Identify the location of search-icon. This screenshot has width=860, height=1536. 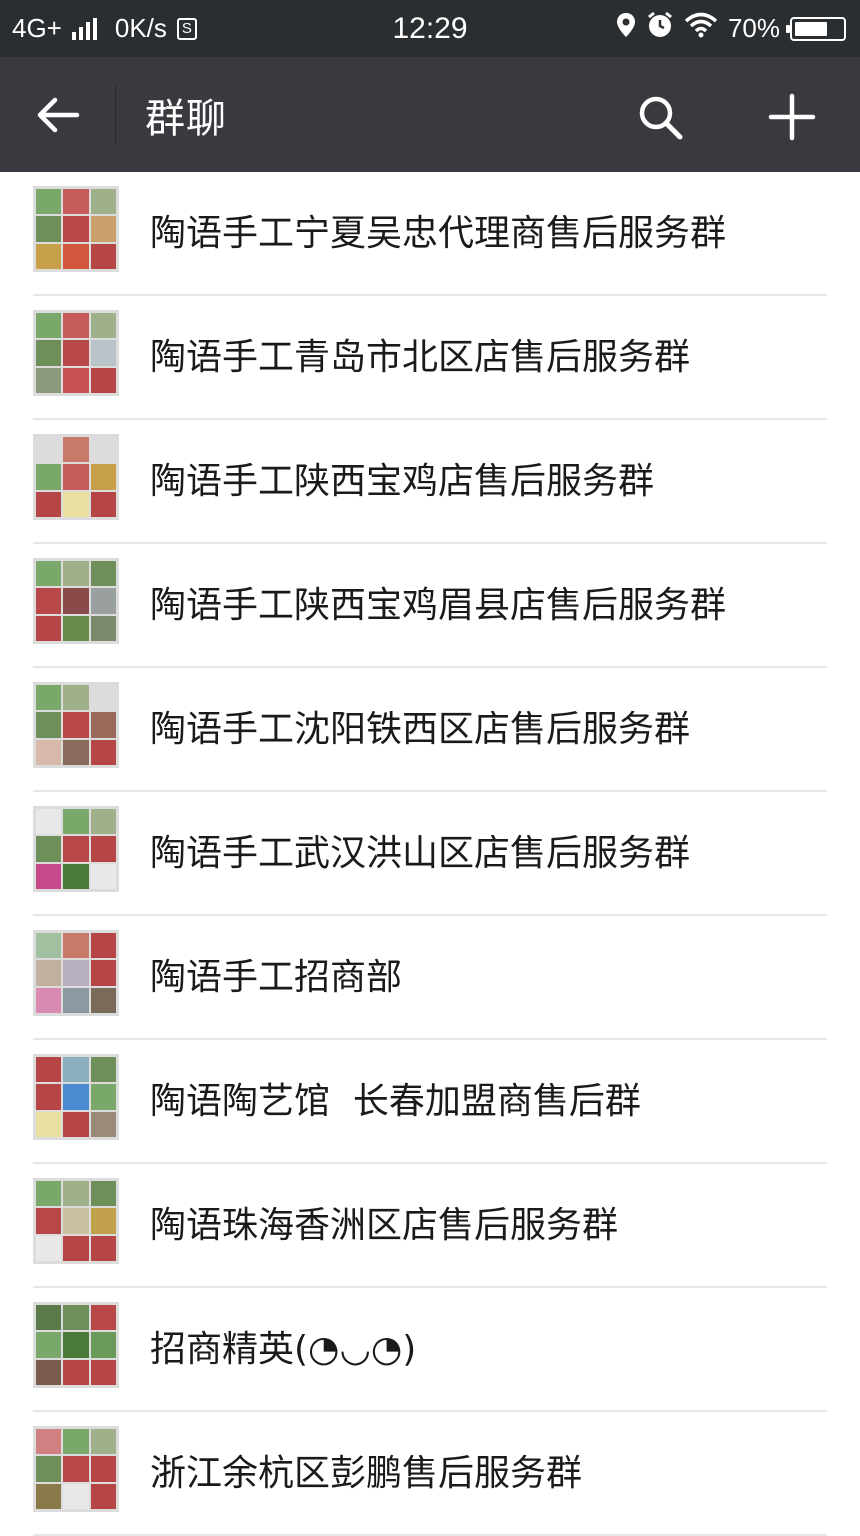
(660, 117).